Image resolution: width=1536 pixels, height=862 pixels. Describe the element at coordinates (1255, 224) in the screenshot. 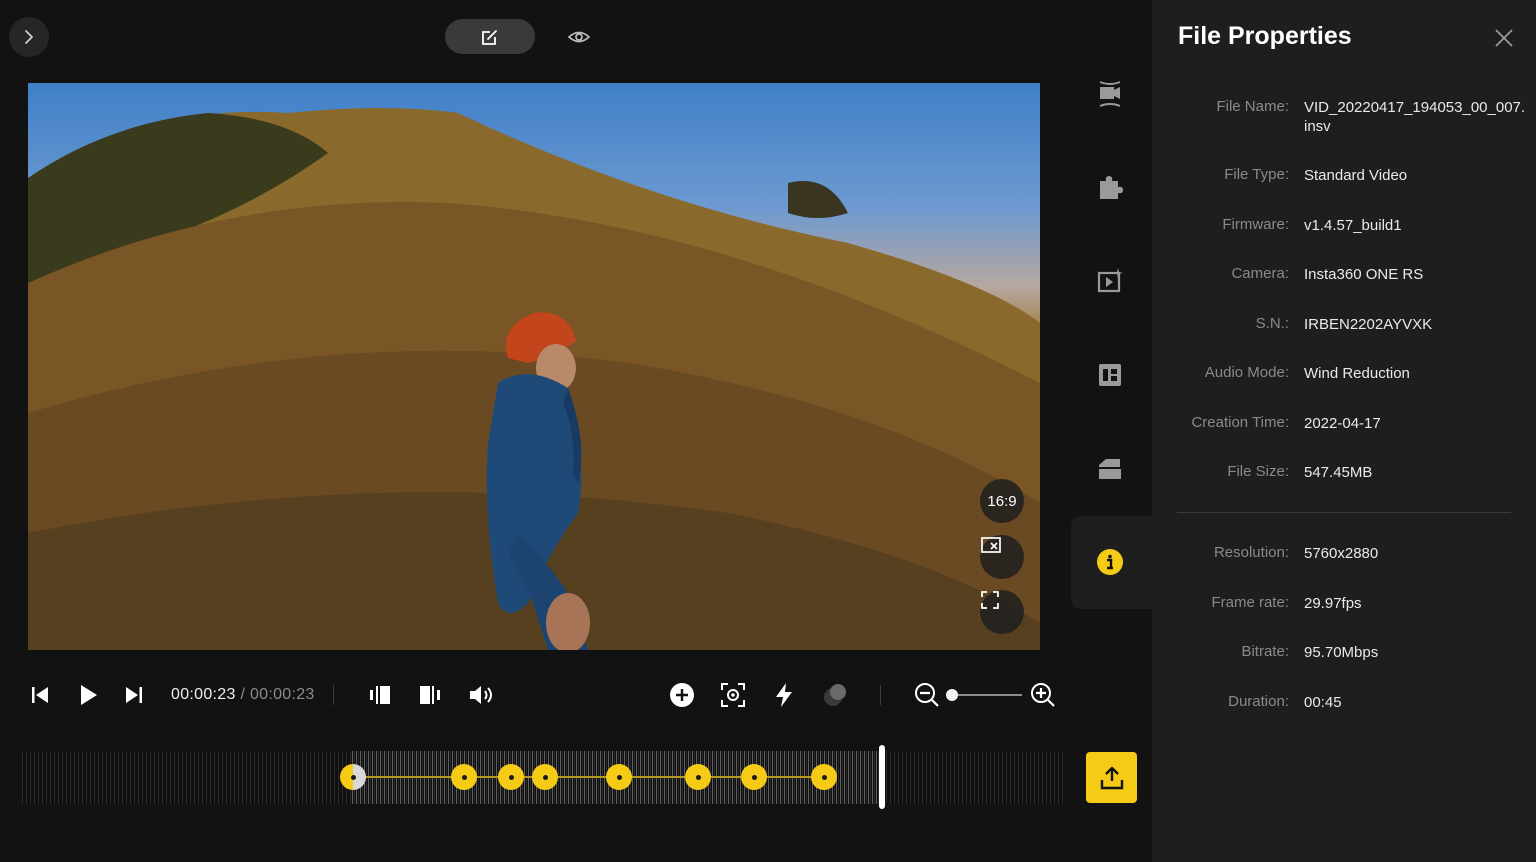

I see `prop-key: Firmware:` at that location.